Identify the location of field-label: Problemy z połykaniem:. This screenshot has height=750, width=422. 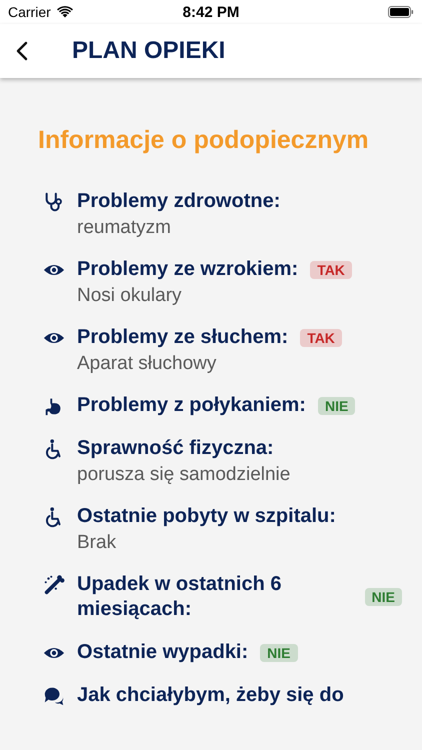
(191, 405).